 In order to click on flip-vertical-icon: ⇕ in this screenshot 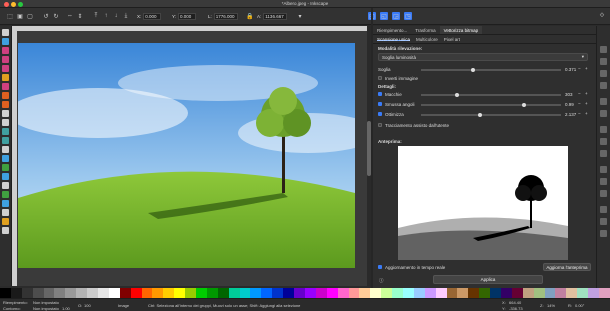, I will do `click(80, 16)`.